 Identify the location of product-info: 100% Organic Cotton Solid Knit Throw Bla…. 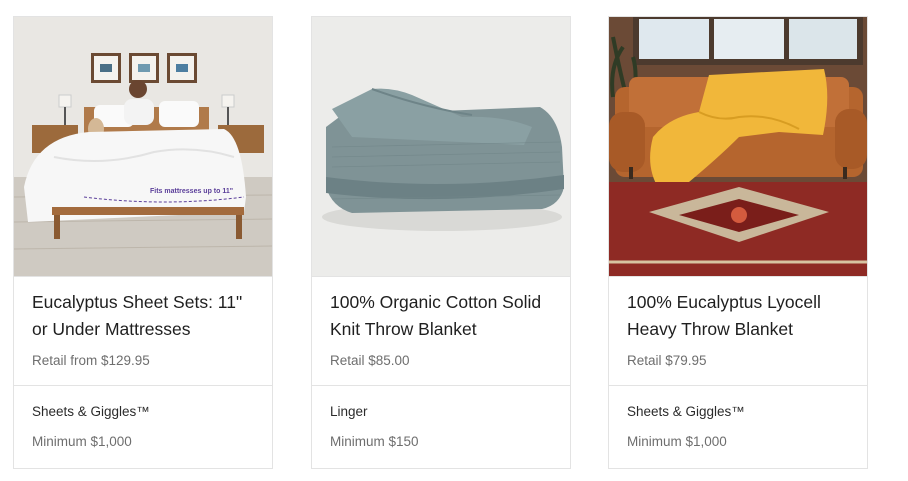
(441, 331).